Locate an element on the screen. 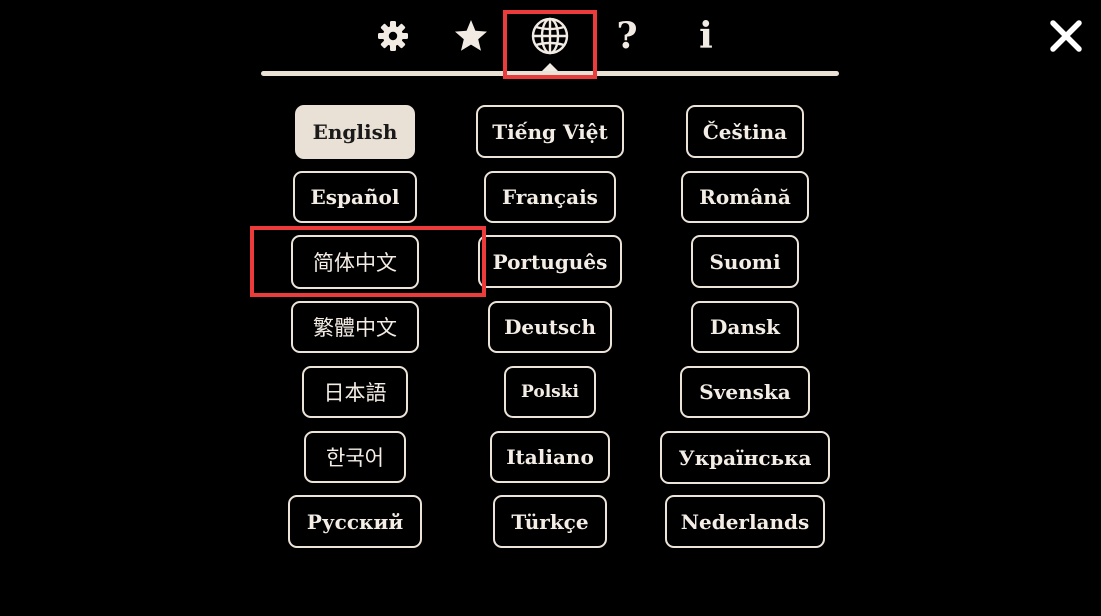 This screenshot has width=1101, height=616. language-button-italiano: Italiano is located at coordinates (550, 457).